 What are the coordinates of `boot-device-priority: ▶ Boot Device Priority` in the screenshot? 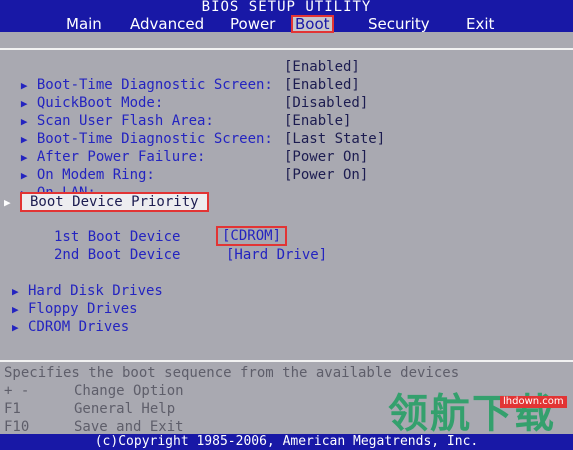 It's located at (106, 202).